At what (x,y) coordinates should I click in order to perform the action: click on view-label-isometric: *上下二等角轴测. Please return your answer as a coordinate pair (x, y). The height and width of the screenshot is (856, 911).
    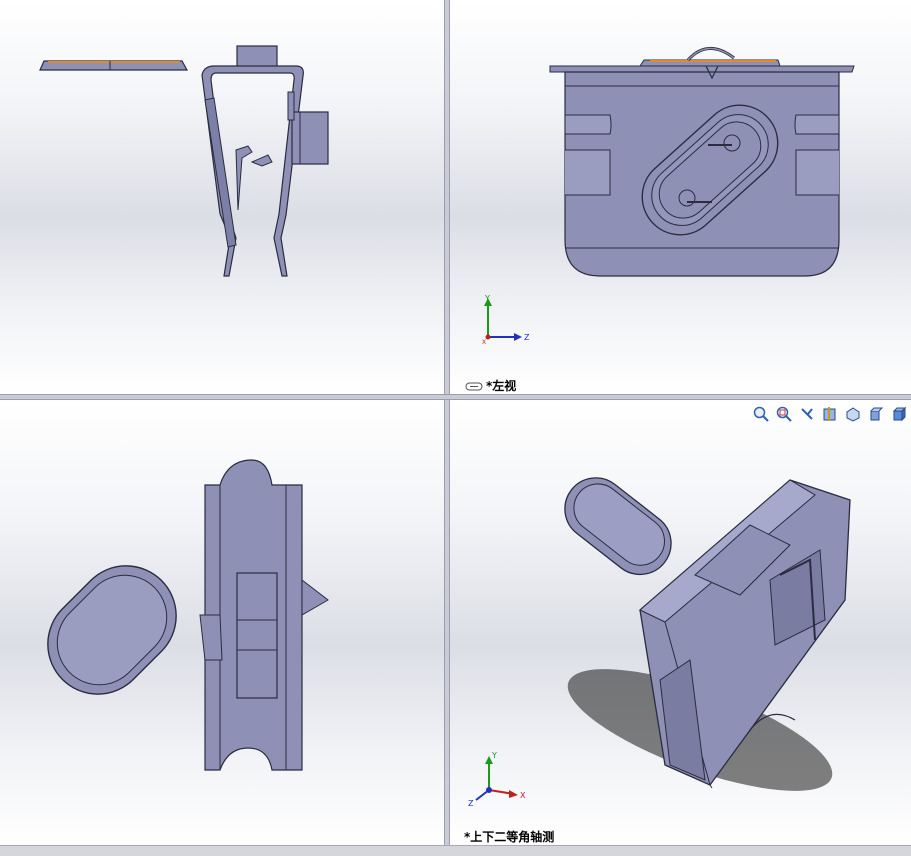
    Looking at the image, I should click on (509, 837).